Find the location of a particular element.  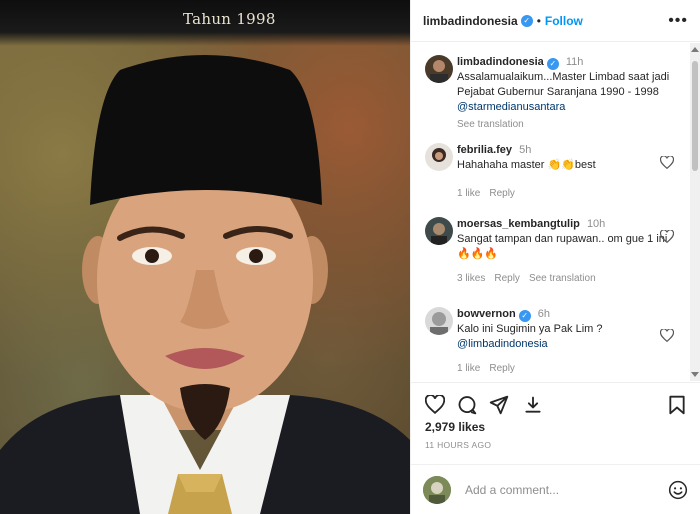

emoji-icon is located at coordinates (678, 490).